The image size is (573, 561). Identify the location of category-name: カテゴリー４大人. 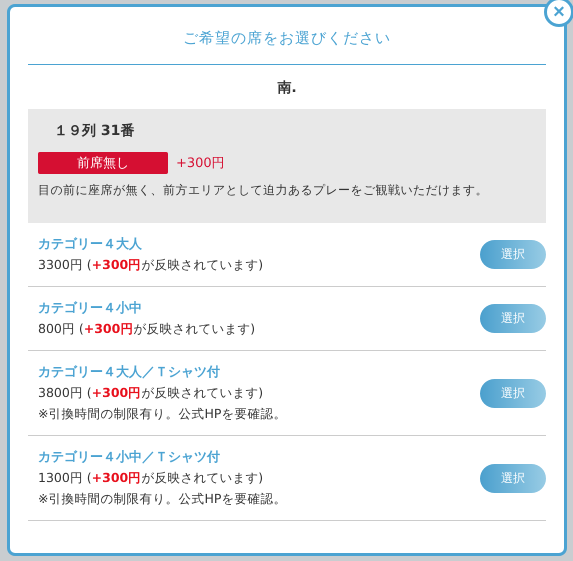
(90, 244).